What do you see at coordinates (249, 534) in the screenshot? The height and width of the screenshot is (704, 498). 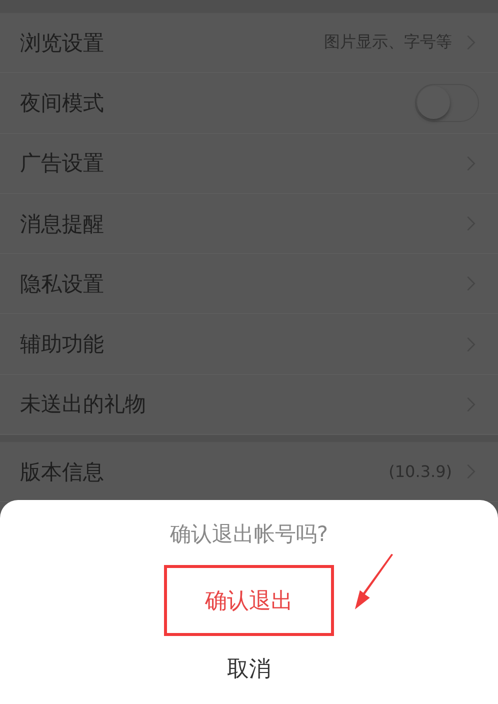 I see `sheet-title: 确认退出帐号吗?` at bounding box center [249, 534].